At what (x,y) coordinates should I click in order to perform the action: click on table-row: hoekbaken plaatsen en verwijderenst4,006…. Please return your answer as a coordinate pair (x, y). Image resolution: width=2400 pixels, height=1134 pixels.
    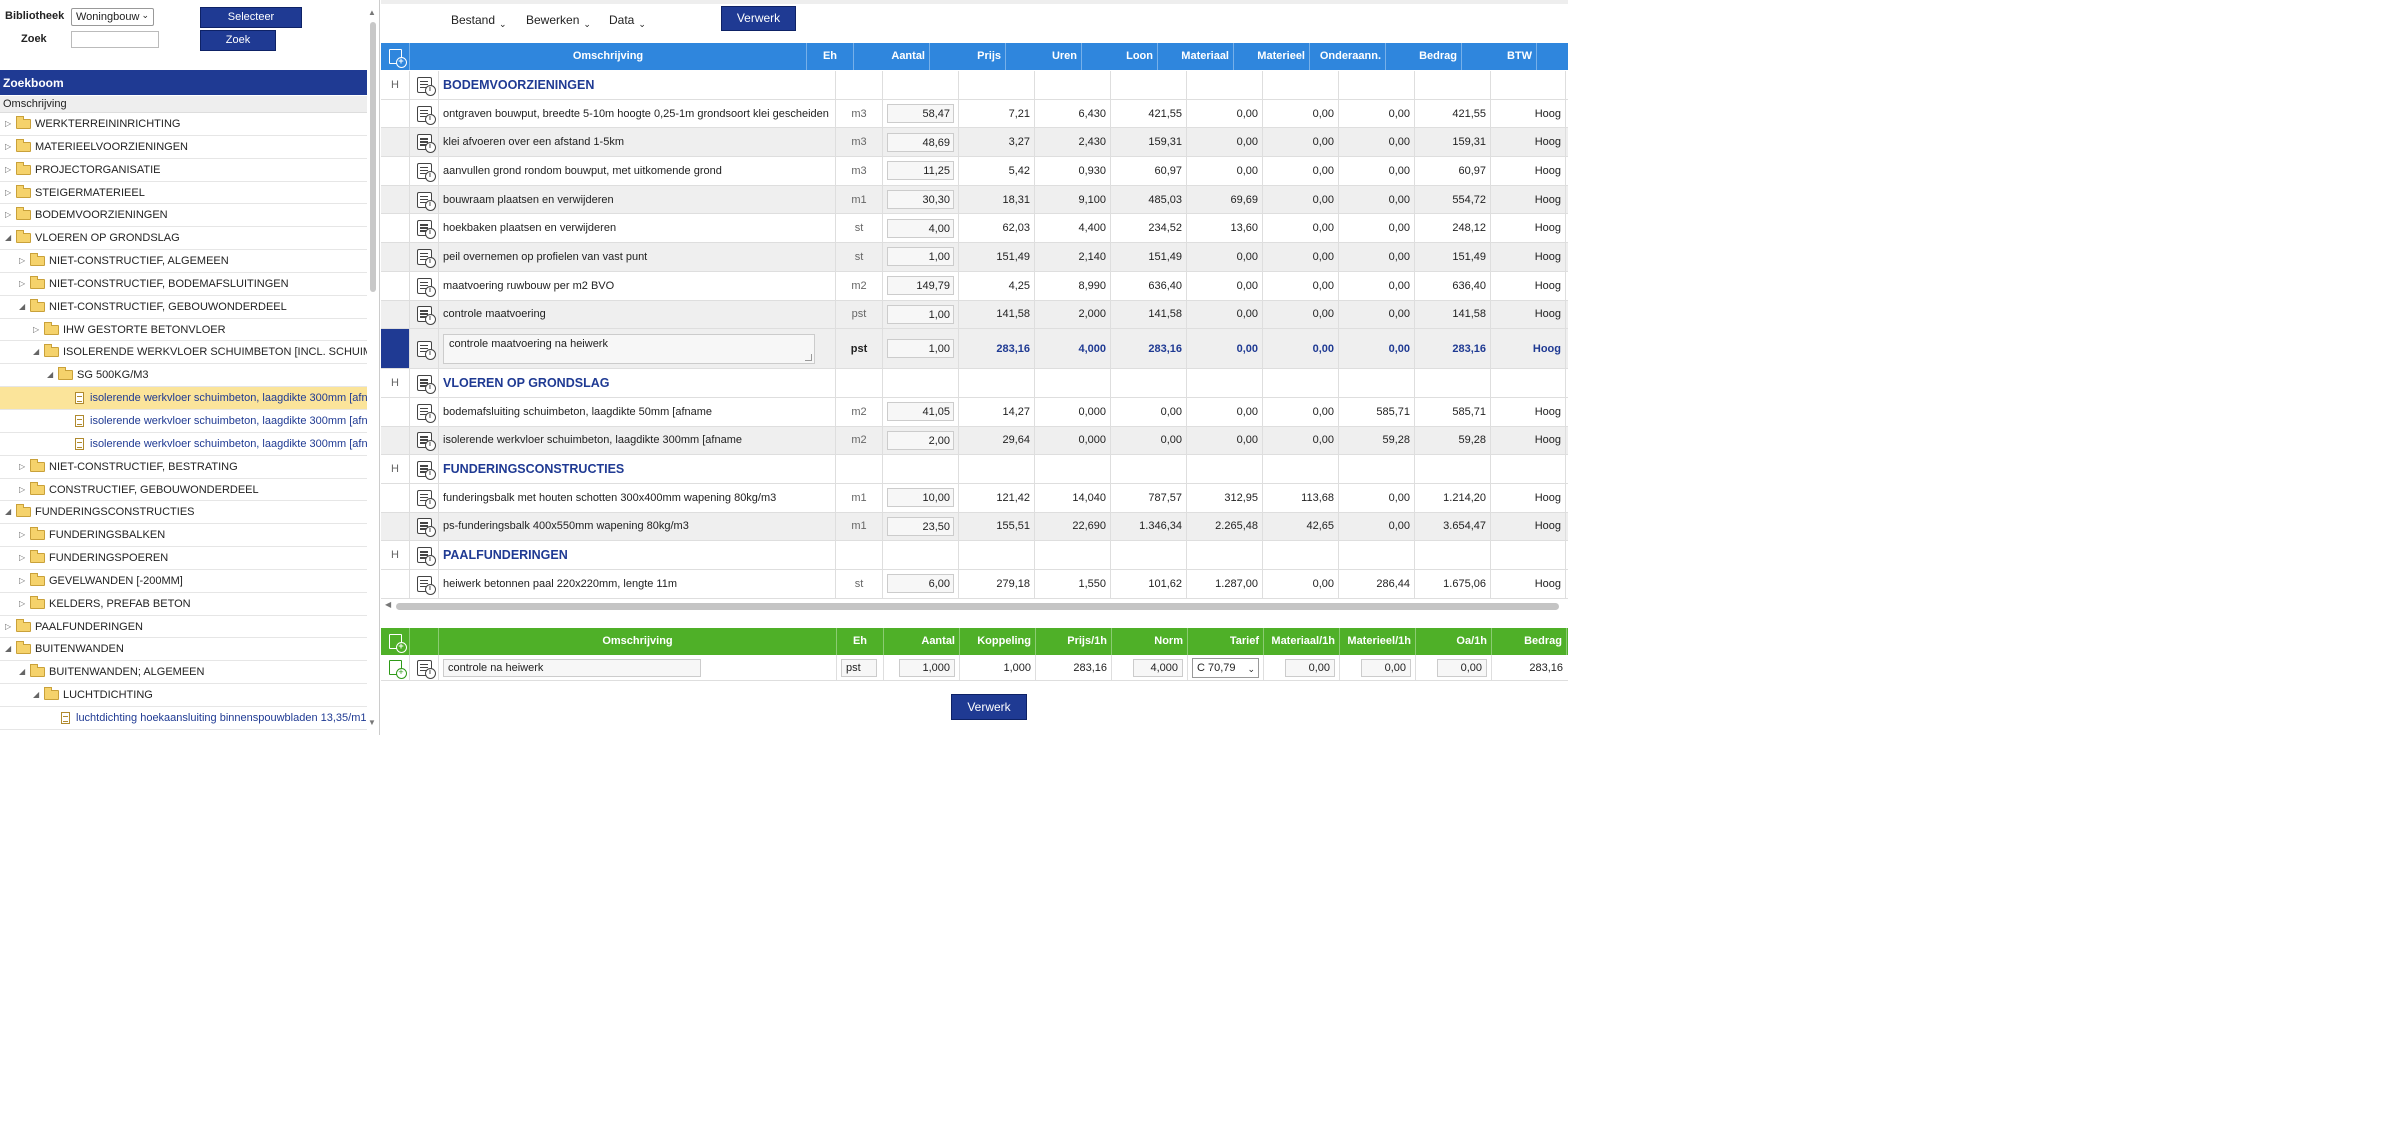
    Looking at the image, I should click on (974, 229).